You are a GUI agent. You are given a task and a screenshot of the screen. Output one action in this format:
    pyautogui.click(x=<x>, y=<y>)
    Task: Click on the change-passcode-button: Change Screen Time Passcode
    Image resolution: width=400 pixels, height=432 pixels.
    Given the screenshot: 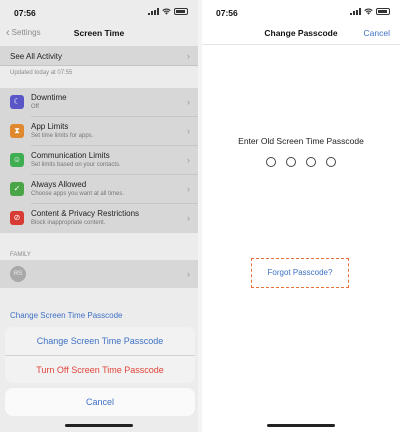 What is the action you would take?
    pyautogui.click(x=100, y=341)
    